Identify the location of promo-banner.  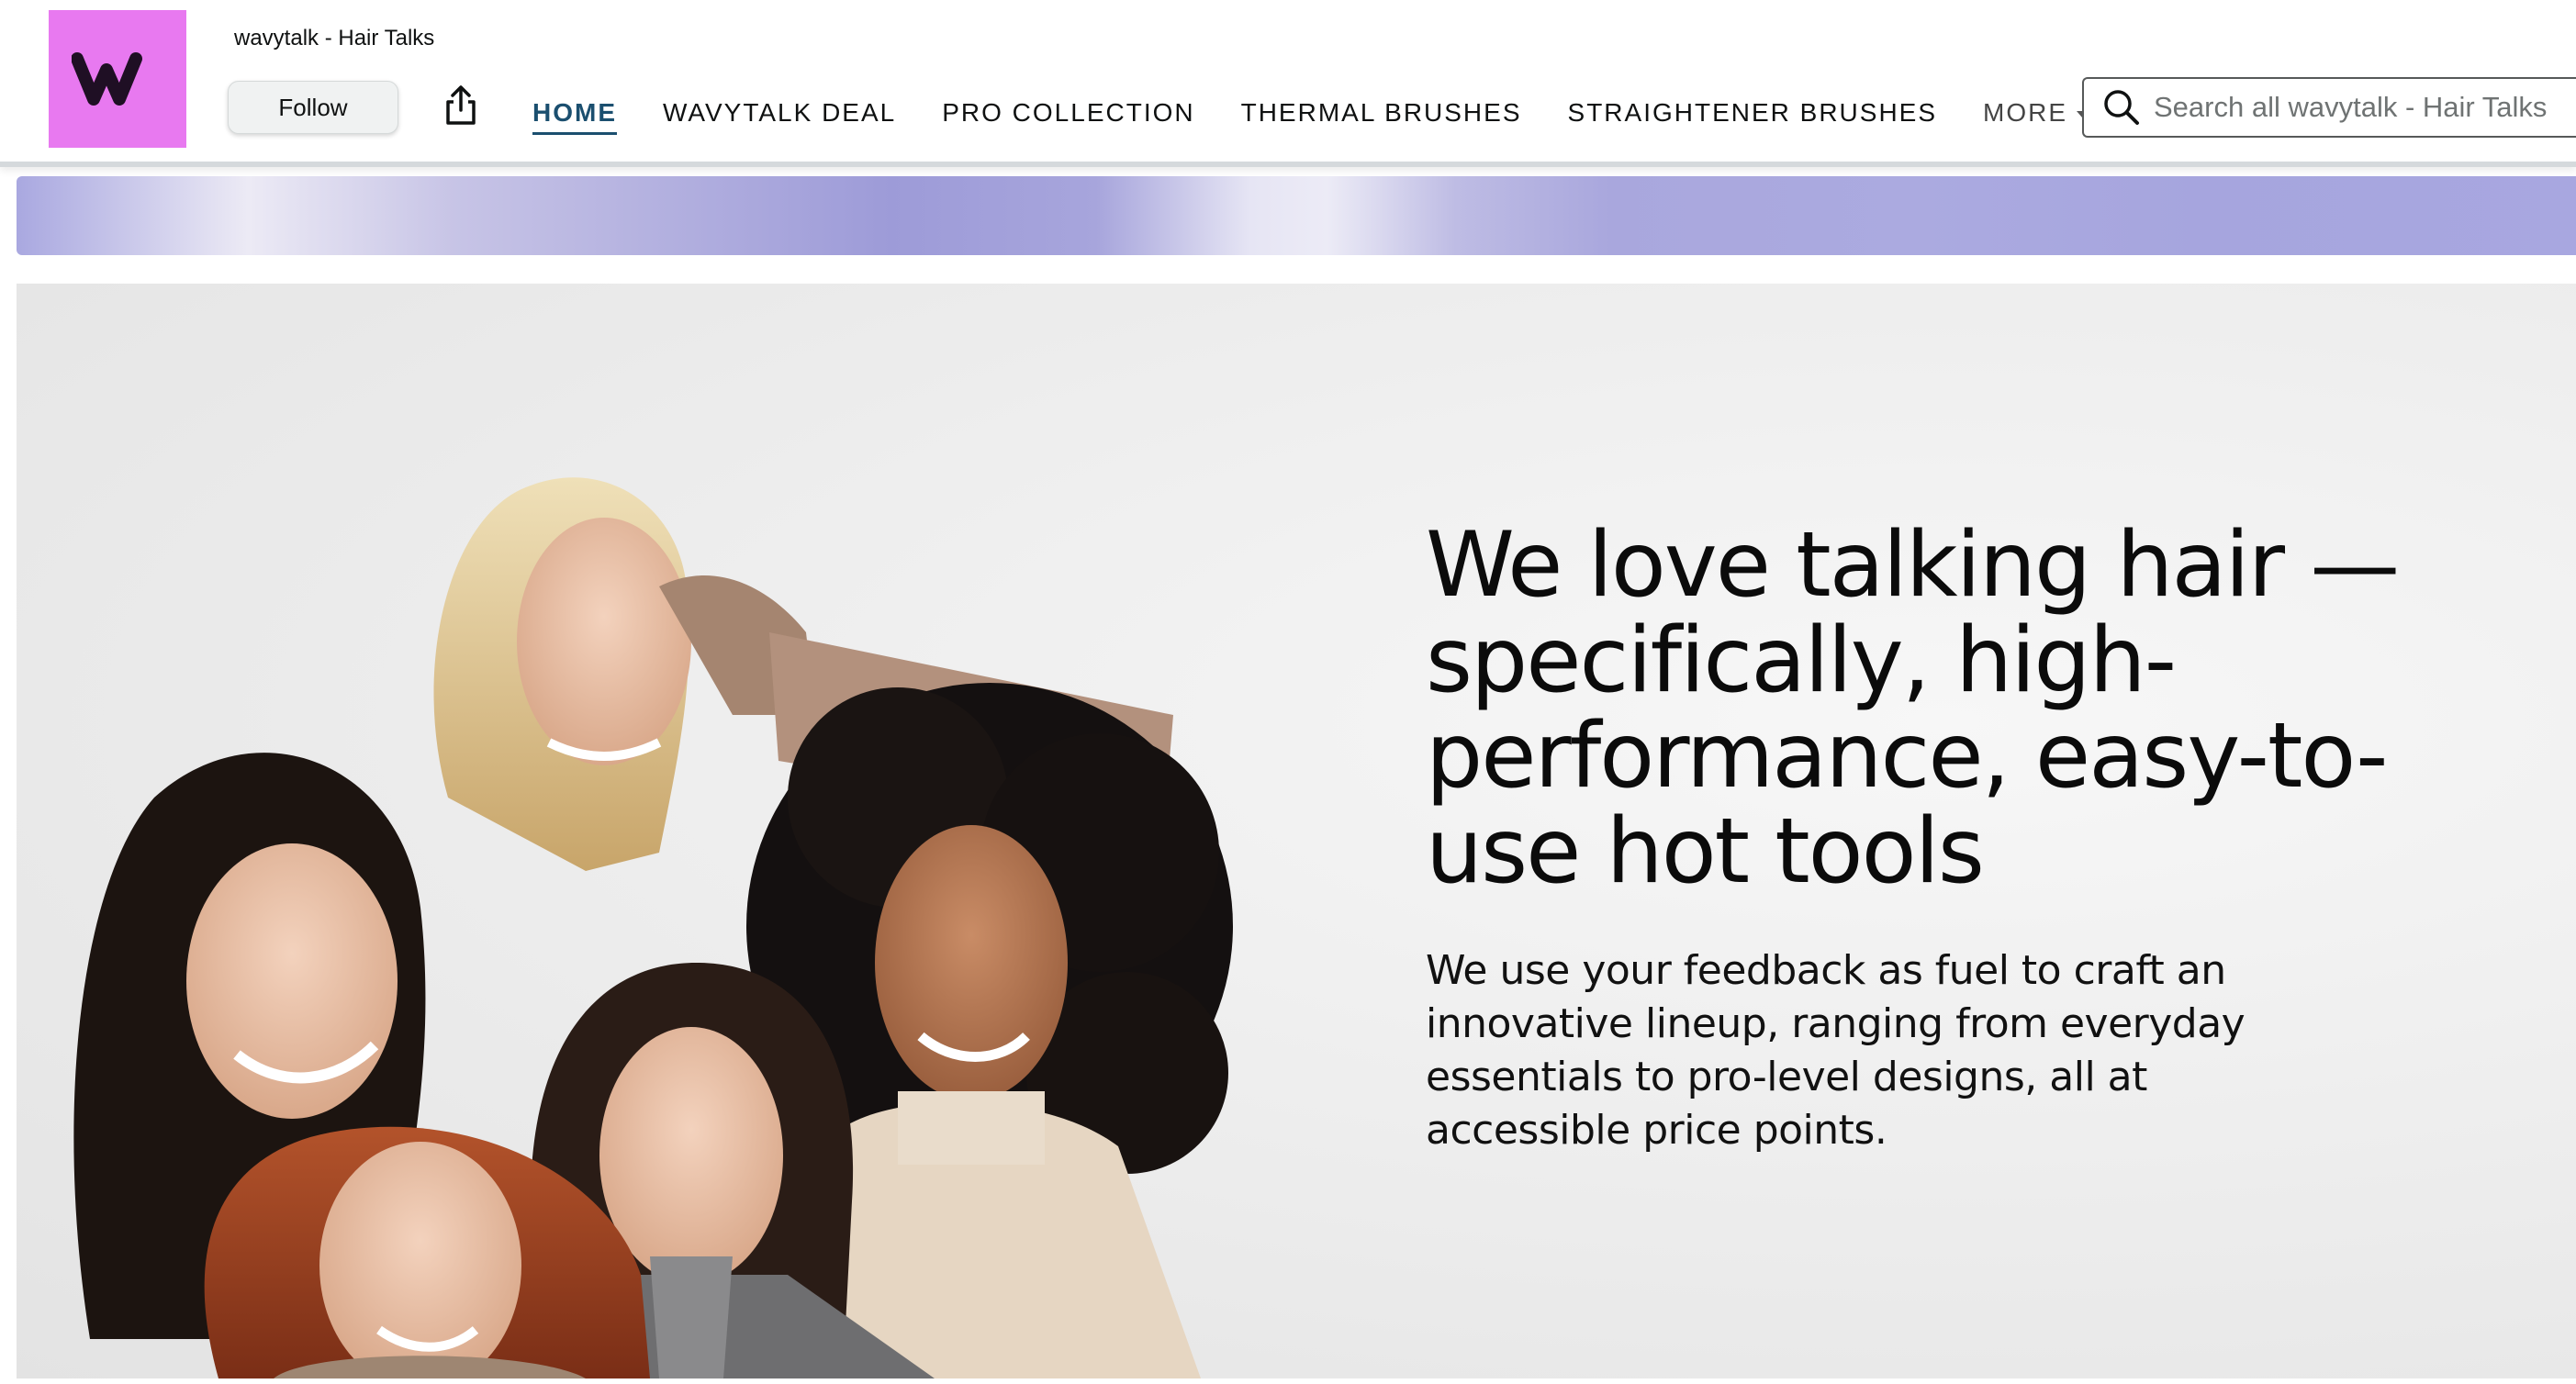
(1296, 215).